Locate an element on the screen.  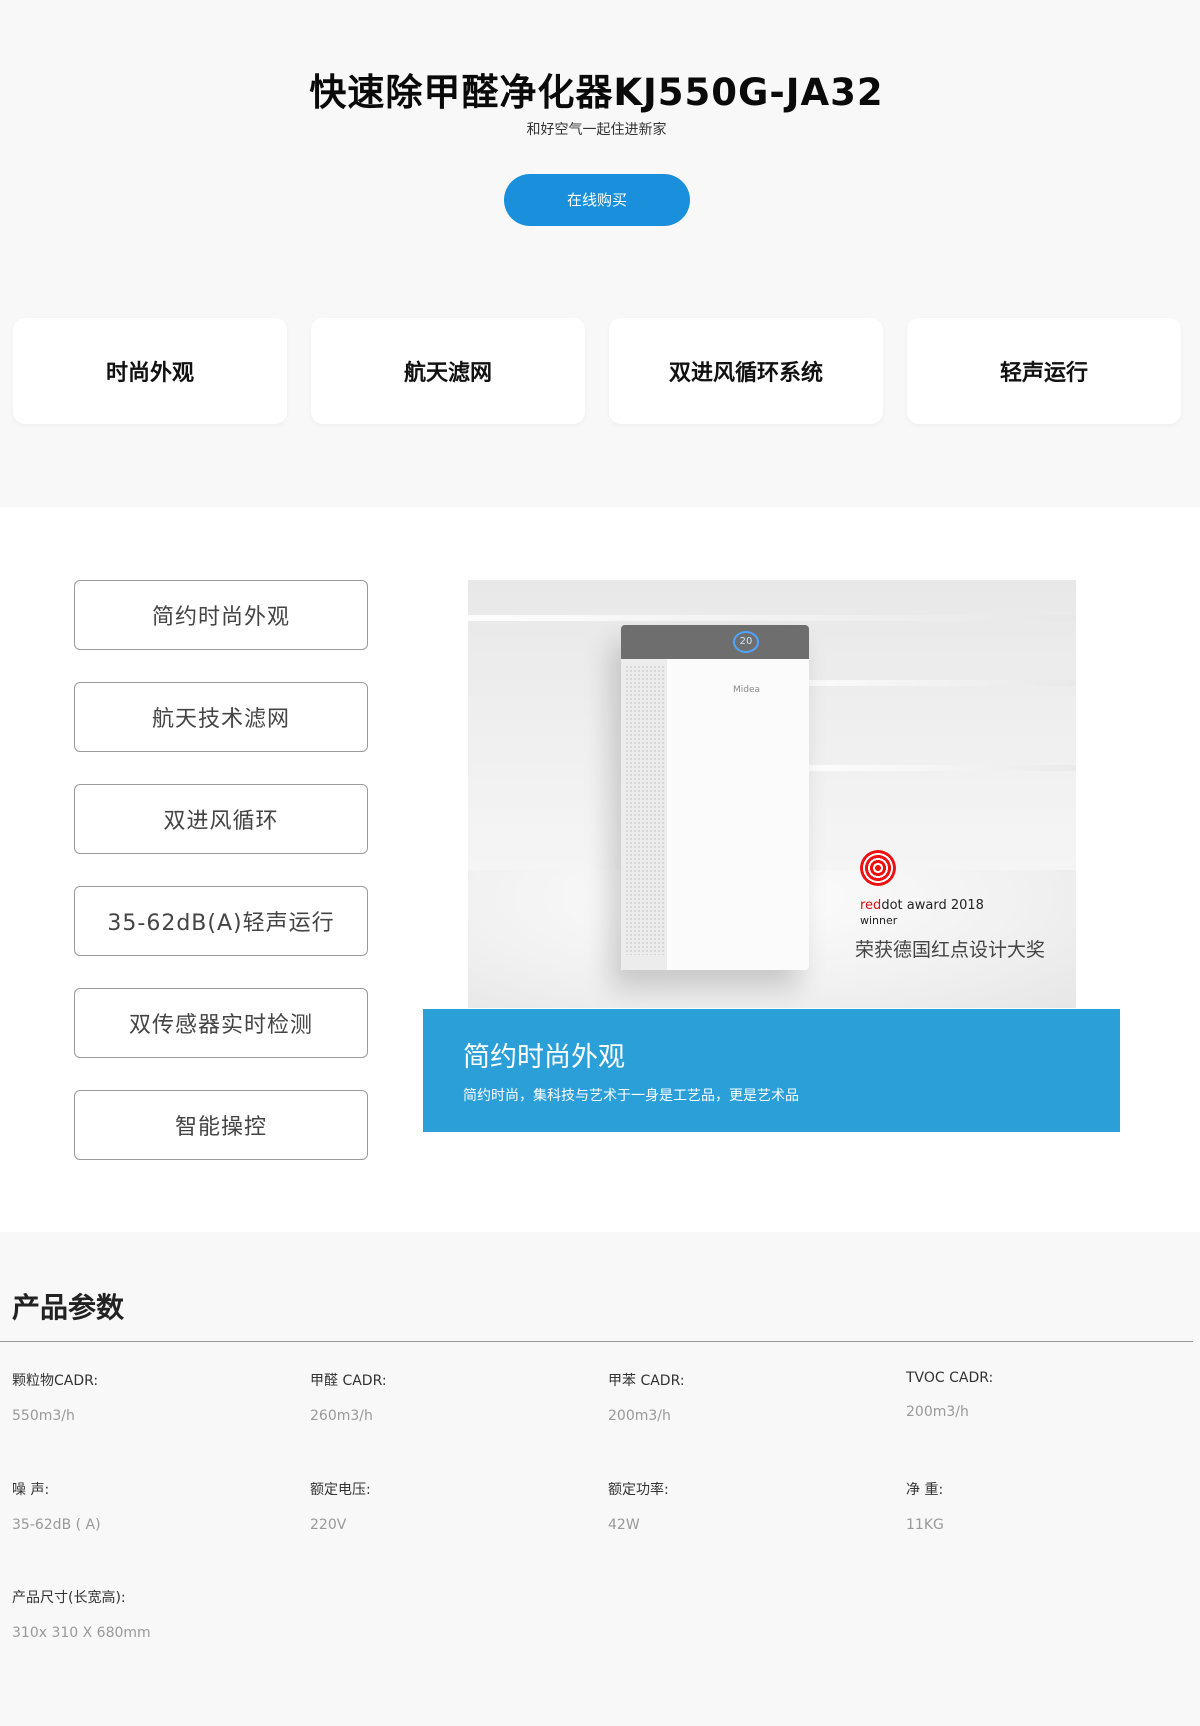
spec-value: 42W is located at coordinates (624, 1525).